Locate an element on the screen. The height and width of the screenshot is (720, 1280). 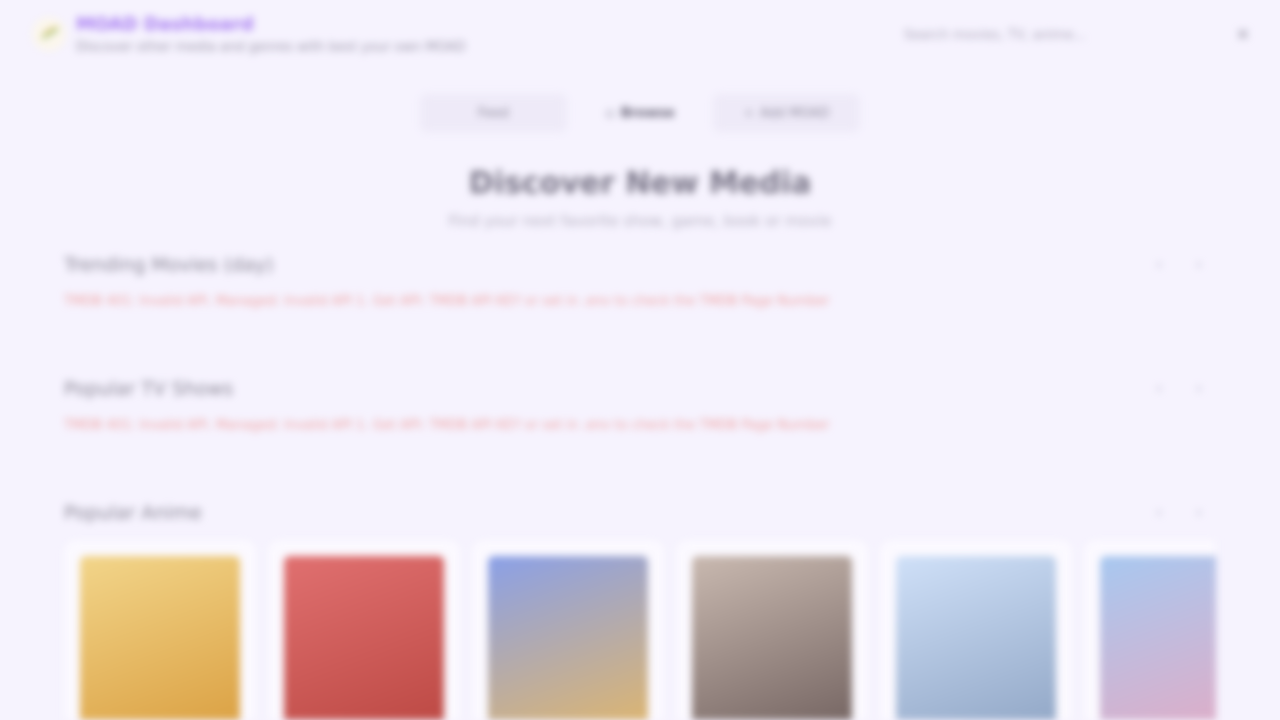
app-title: MOAD Dashboard is located at coordinates (165, 24).